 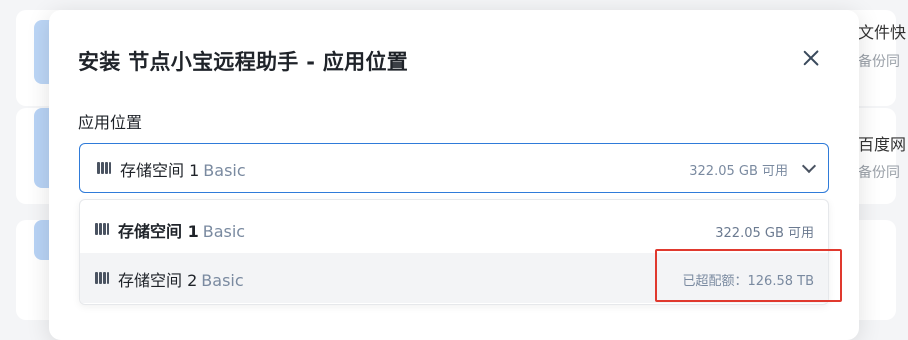 I want to click on background-card-title: 文件快, so click(x=882, y=31).